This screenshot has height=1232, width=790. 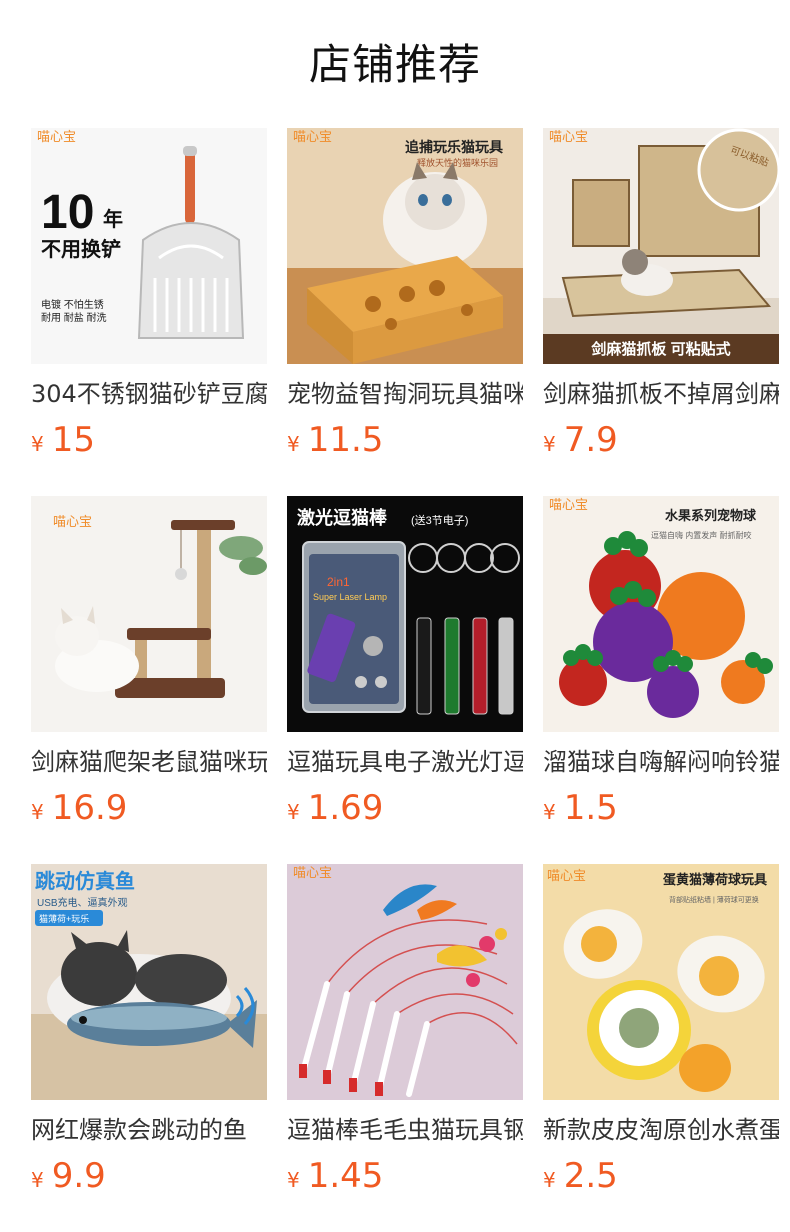 I want to click on svg-text: 年, so click(x=113, y=219).